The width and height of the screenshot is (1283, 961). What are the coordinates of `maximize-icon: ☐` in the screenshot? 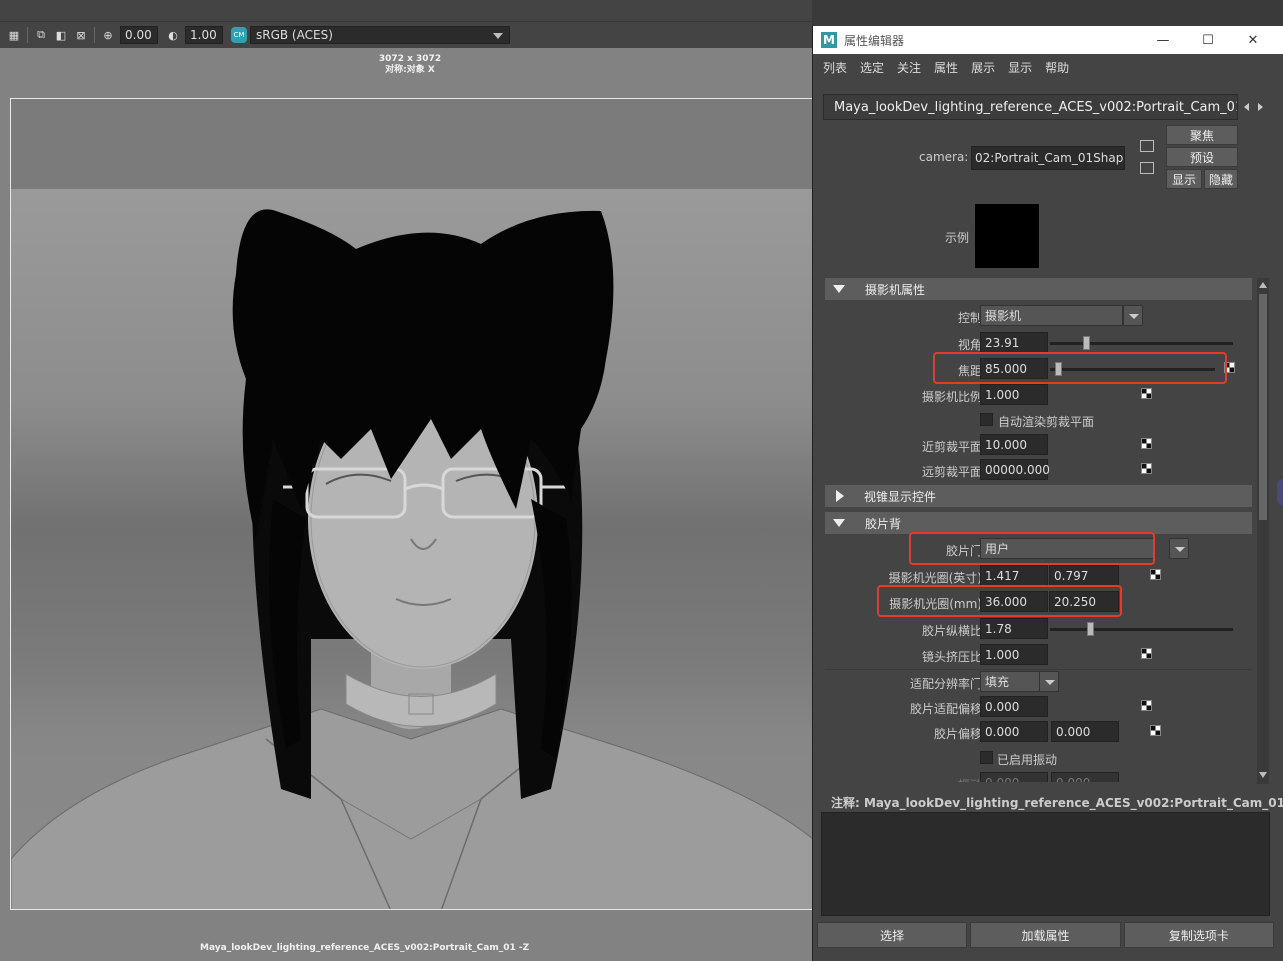 It's located at (1208, 40).